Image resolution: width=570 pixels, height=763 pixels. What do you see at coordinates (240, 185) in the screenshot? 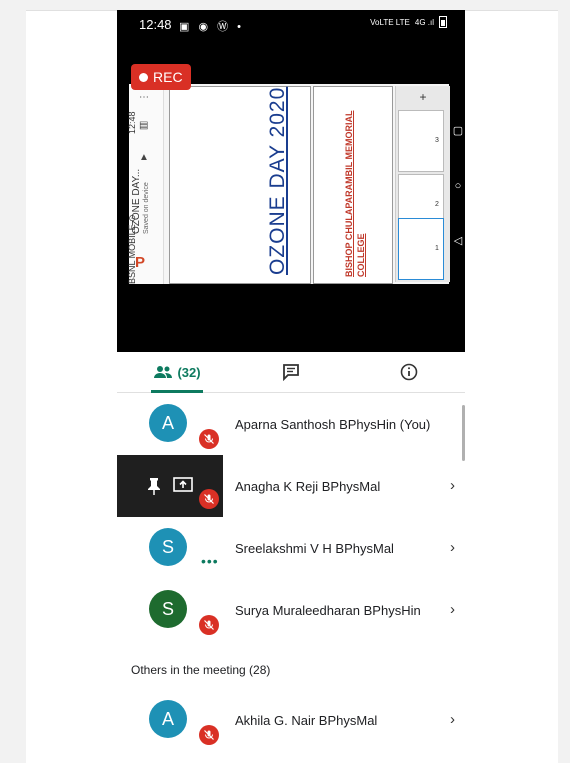
I see `slide-ozone-day: OZONE DAY 2020` at bounding box center [240, 185].